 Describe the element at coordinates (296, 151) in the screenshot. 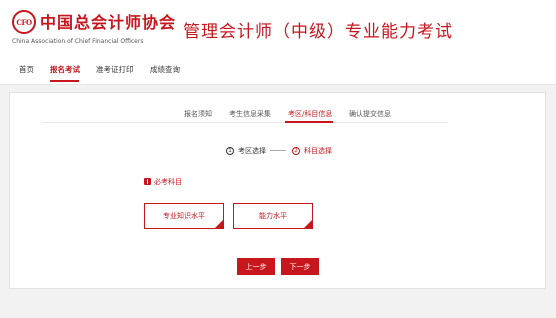

I see `substep-number: 2` at that location.